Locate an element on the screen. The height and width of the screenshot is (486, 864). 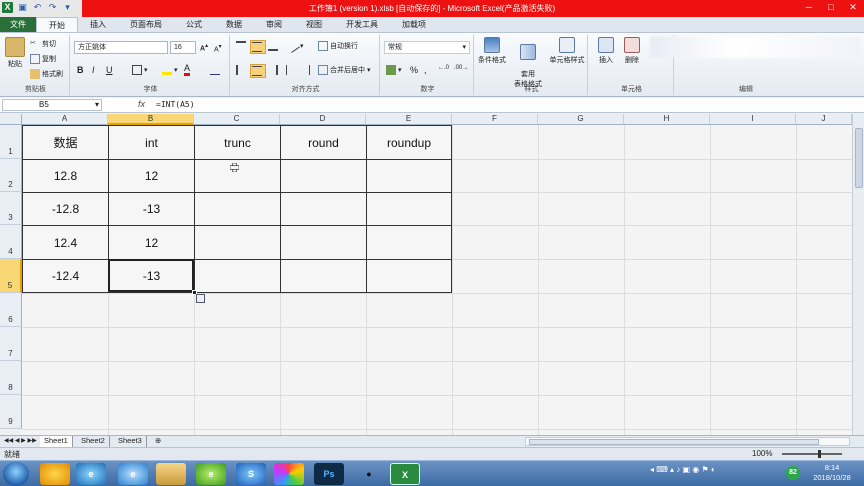
format-as-table-button: 套用 表格格式 is located at coordinates (528, 63).